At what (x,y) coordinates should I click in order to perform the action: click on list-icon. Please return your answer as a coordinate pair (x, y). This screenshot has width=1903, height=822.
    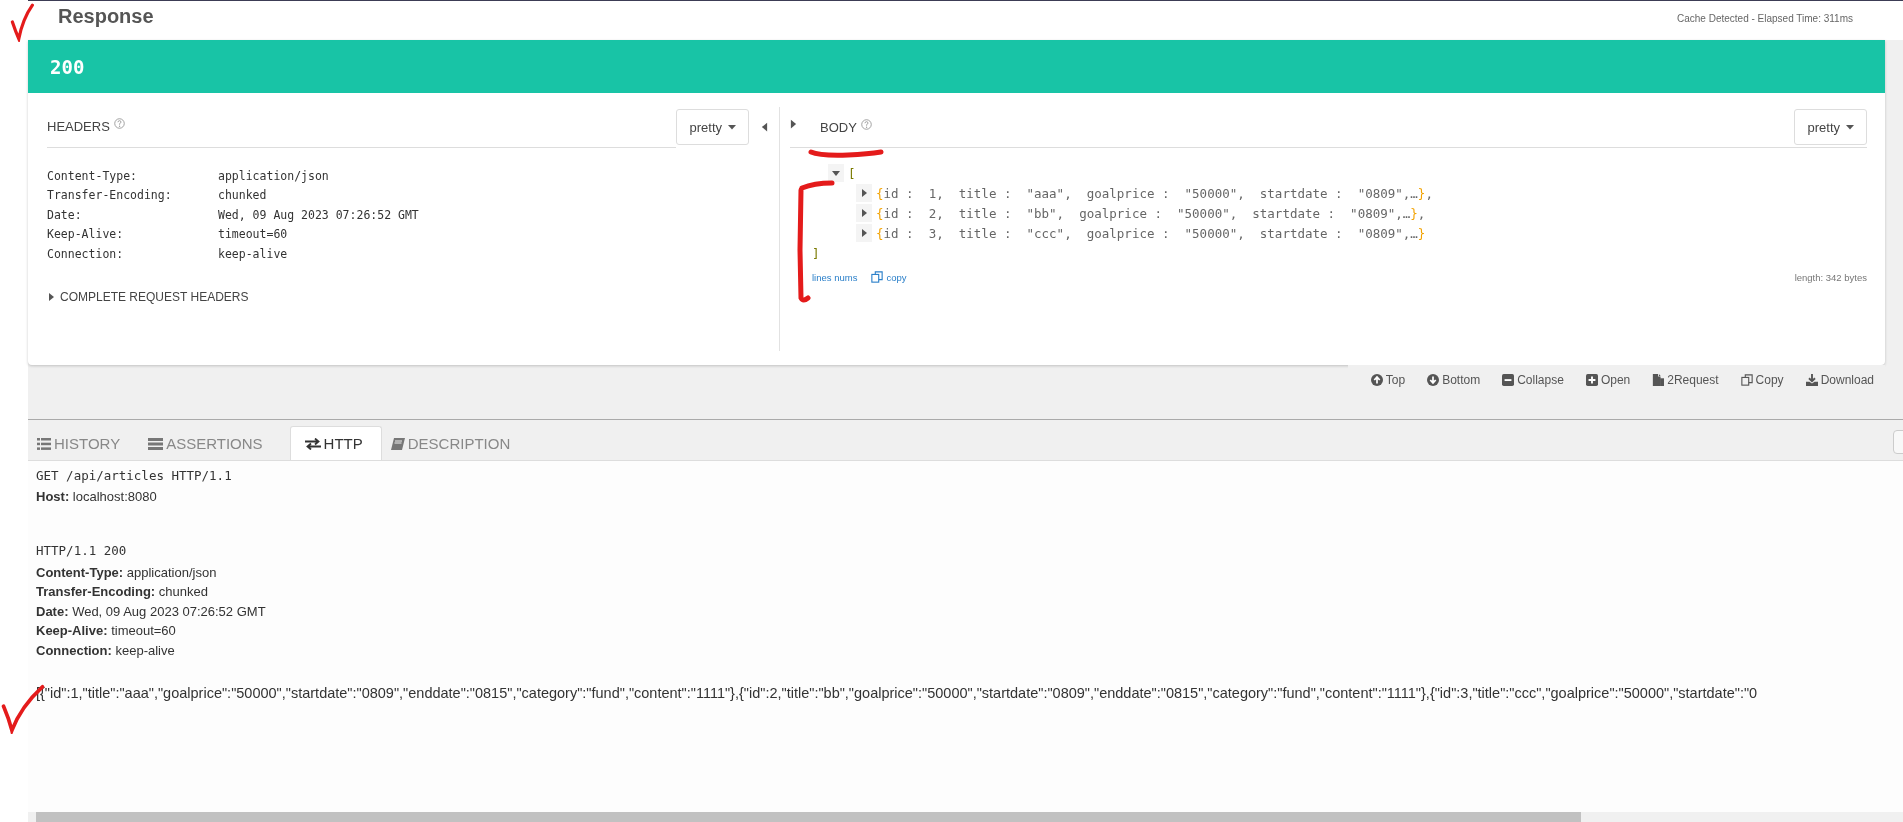
    Looking at the image, I should click on (44, 443).